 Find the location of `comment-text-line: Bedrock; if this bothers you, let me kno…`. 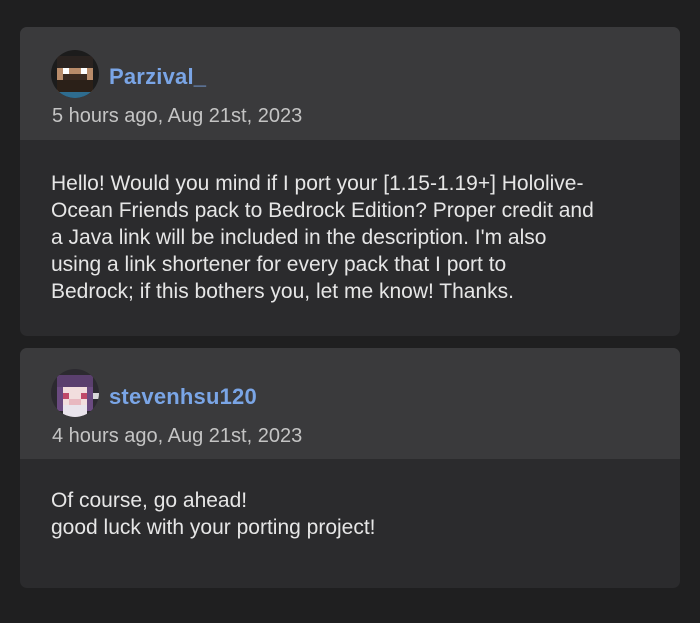

comment-text-line: Bedrock; if this bothers you, let me kno… is located at coordinates (282, 291).